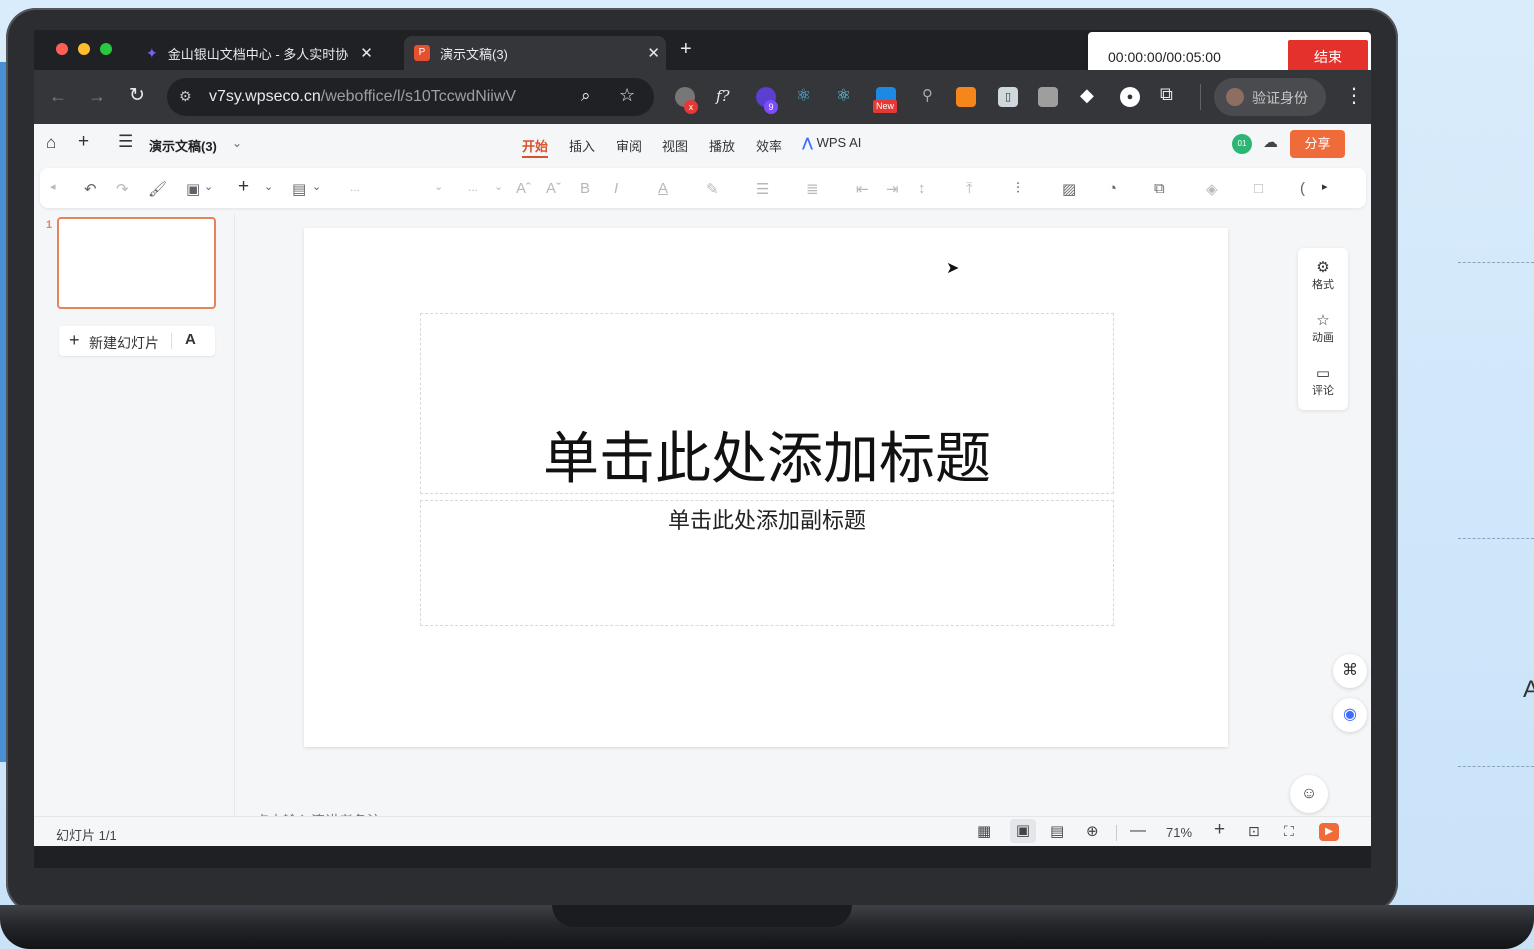 Image resolution: width=1534 pixels, height=949 pixels. Describe the element at coordinates (712, 189) in the screenshot. I see `highlight-icon: ✎` at that location.